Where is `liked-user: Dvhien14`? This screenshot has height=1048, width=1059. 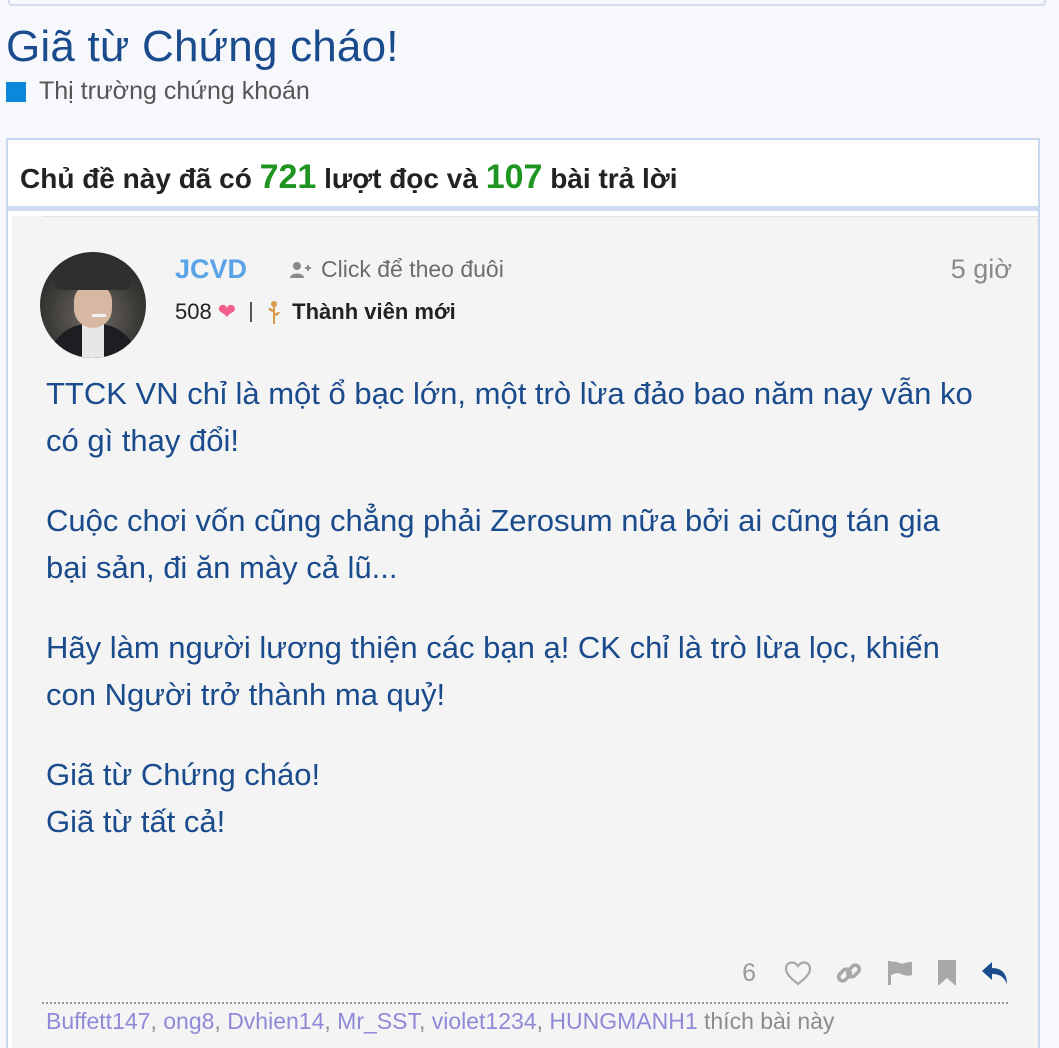
liked-user: Dvhien14 is located at coordinates (275, 1021).